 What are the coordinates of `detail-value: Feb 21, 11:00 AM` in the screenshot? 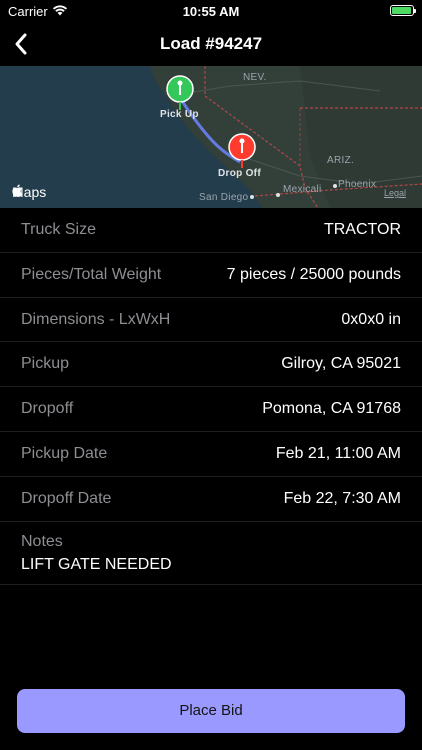 It's located at (338, 453).